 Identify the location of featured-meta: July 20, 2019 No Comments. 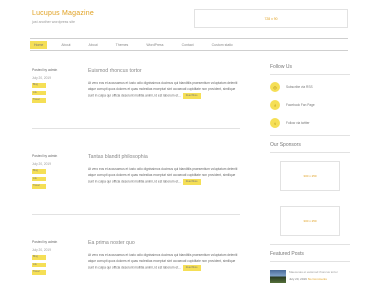
(313, 279).